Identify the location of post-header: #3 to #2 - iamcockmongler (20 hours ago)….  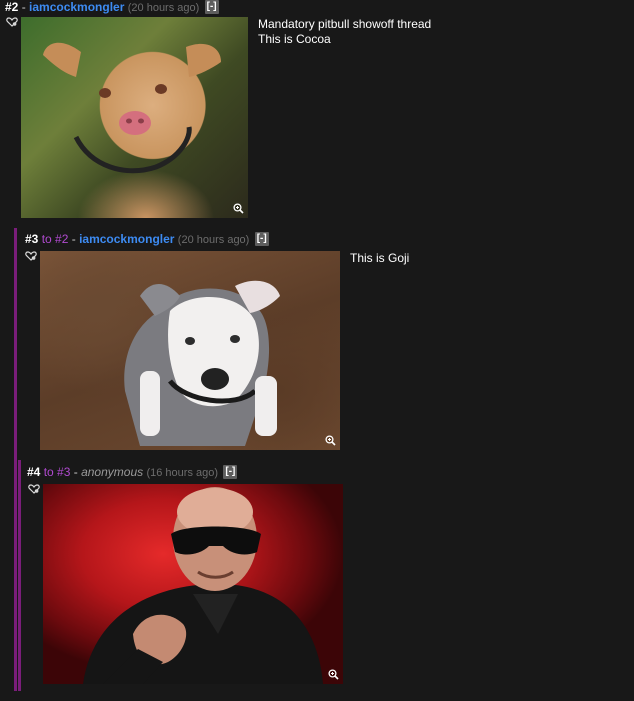
(147, 239).